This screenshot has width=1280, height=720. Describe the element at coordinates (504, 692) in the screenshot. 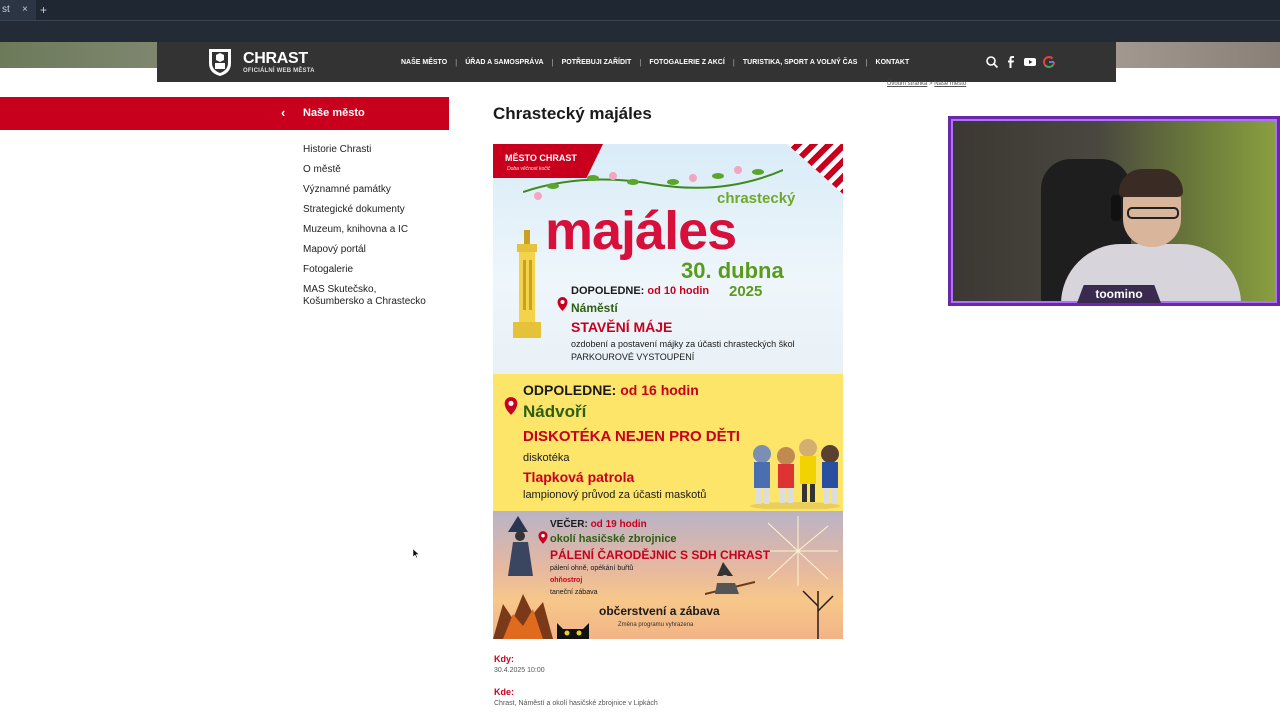

I see `event-where-label: Kde:` at that location.